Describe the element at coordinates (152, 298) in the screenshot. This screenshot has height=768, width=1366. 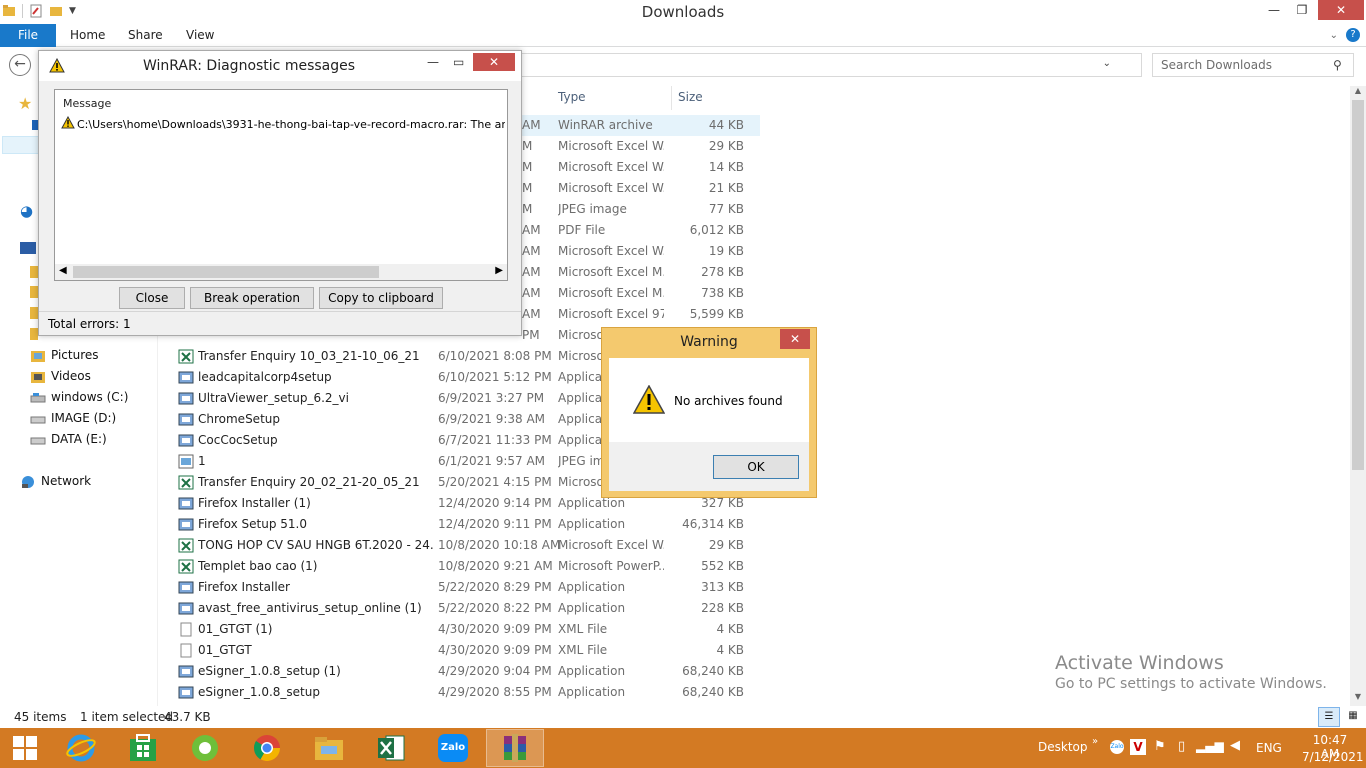
I see `close-dialog-button: Close` at that location.